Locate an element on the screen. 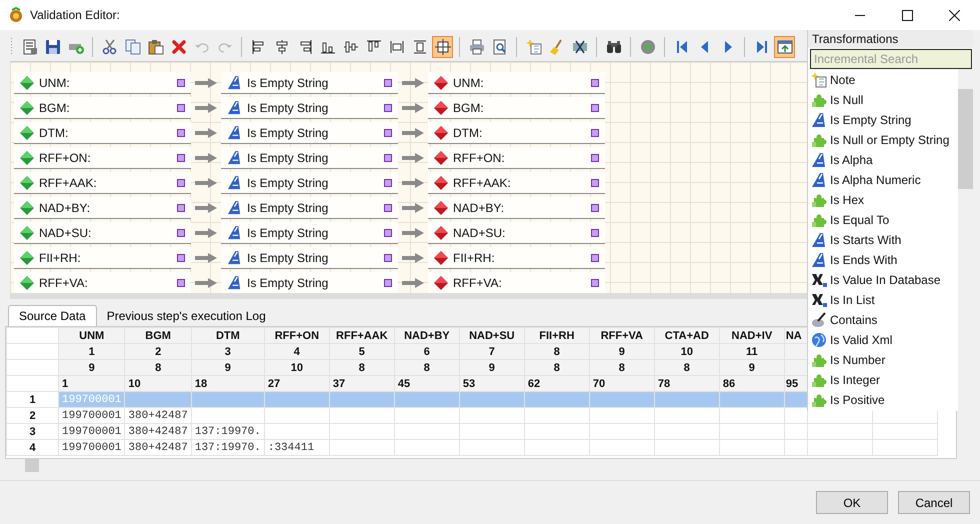 This screenshot has width=980, height=524. column-header: BGM is located at coordinates (158, 336).